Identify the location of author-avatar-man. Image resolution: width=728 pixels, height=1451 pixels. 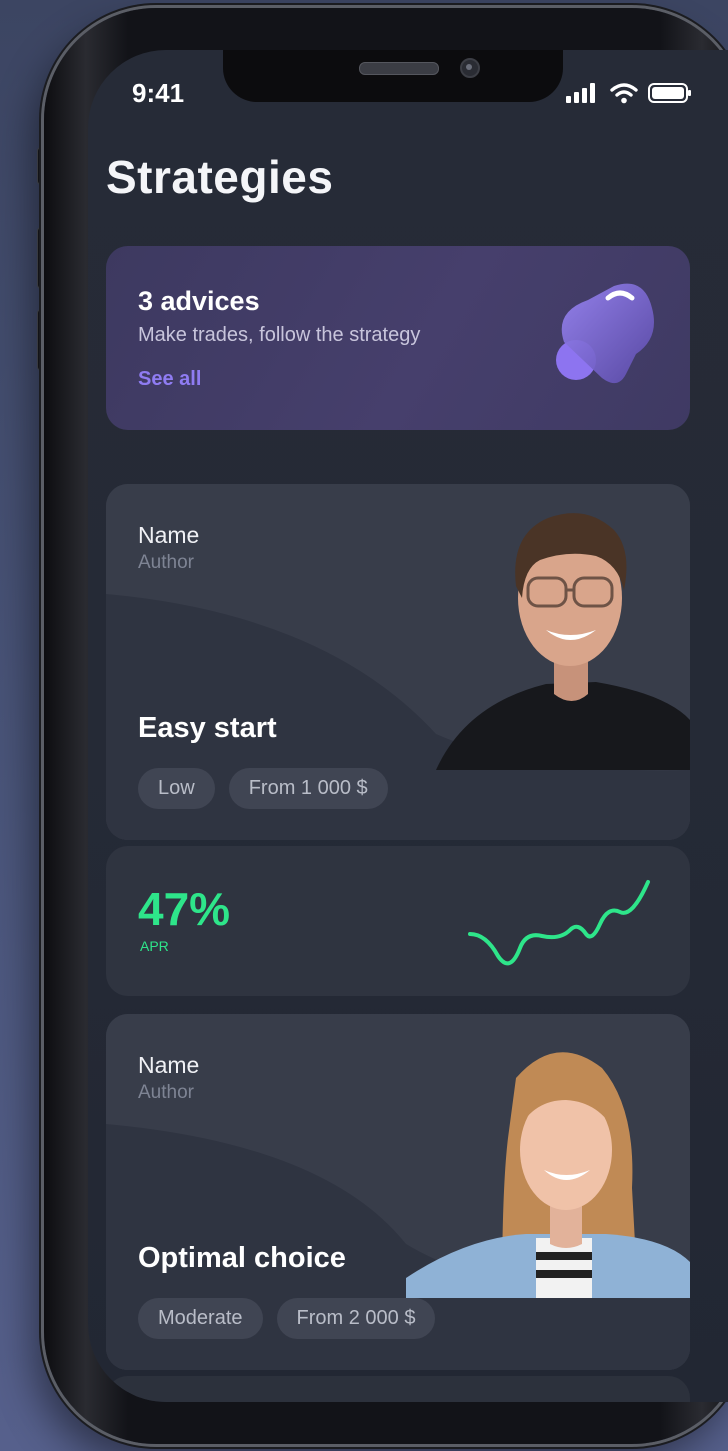
(563, 641).